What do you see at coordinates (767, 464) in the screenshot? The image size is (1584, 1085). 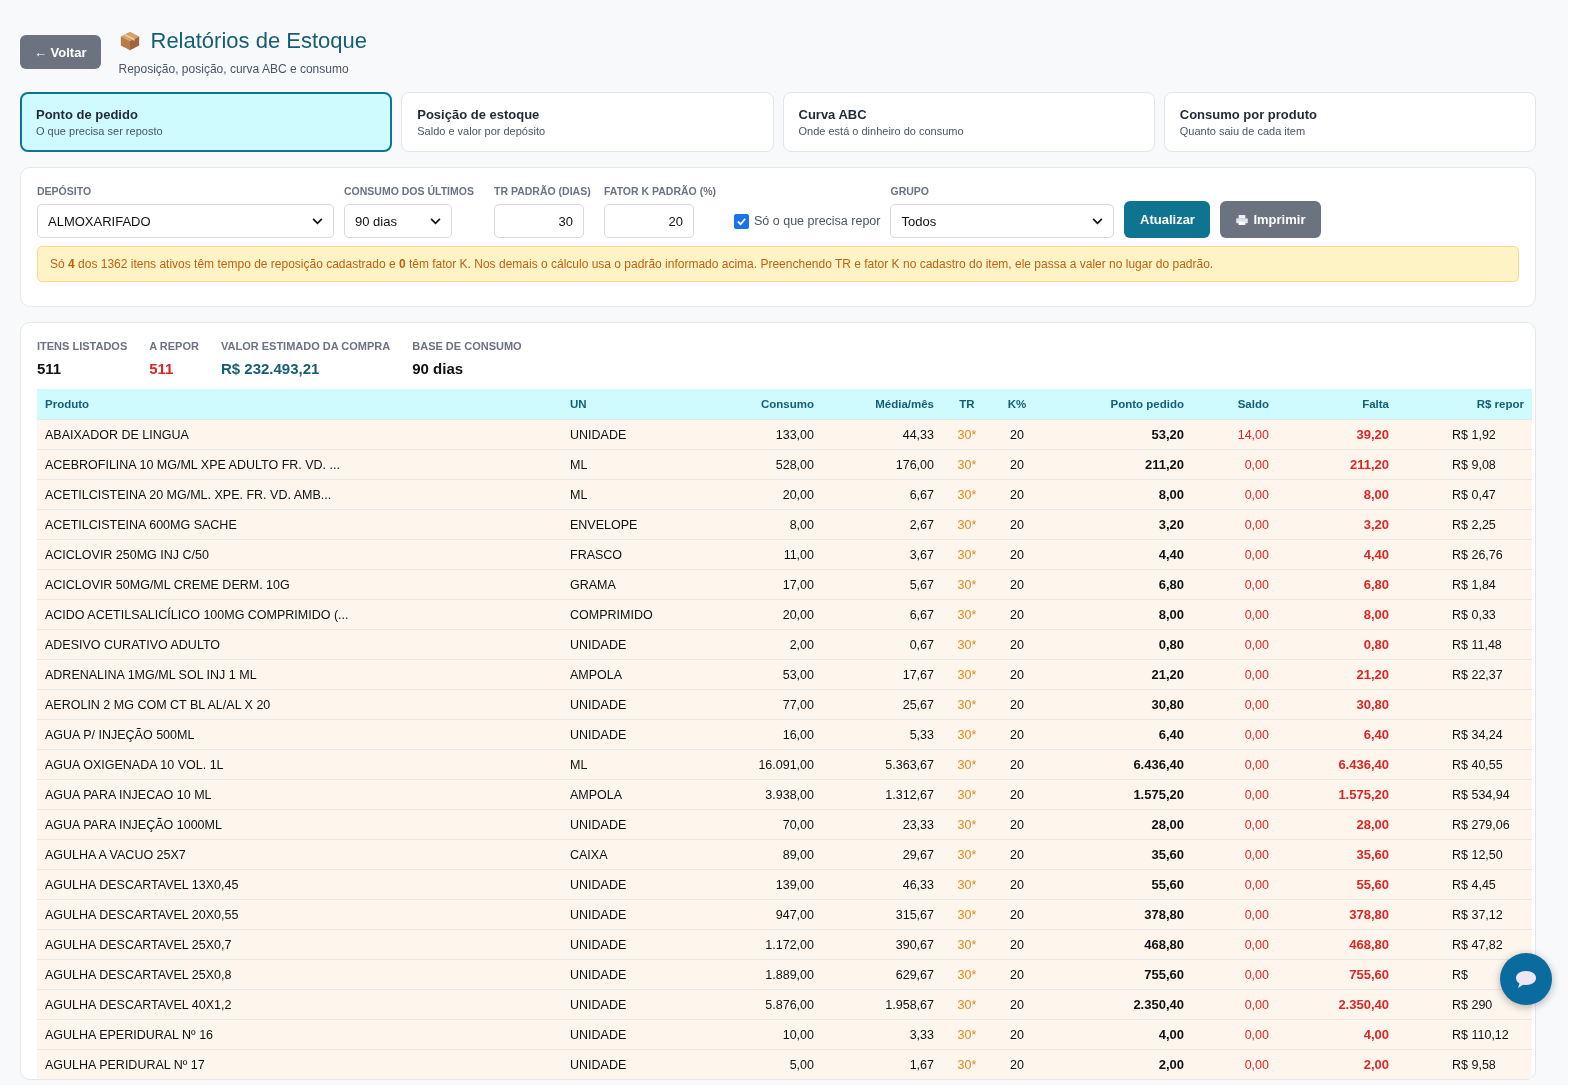 I see `consumption-cell: 528,00` at bounding box center [767, 464].